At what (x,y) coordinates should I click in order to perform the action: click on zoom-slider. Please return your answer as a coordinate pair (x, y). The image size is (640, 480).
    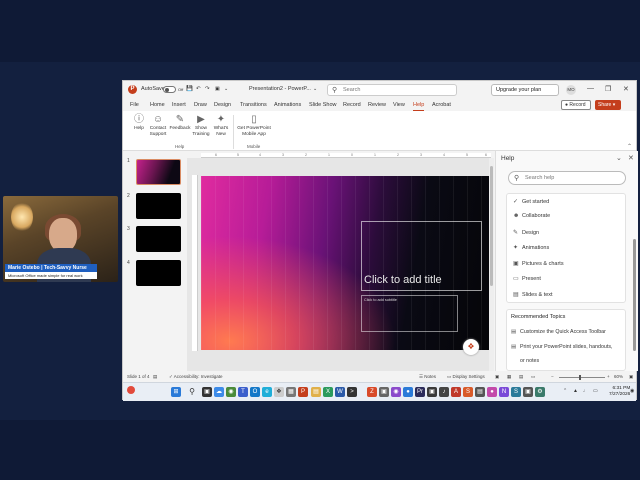
    Looking at the image, I should click on (582, 377).